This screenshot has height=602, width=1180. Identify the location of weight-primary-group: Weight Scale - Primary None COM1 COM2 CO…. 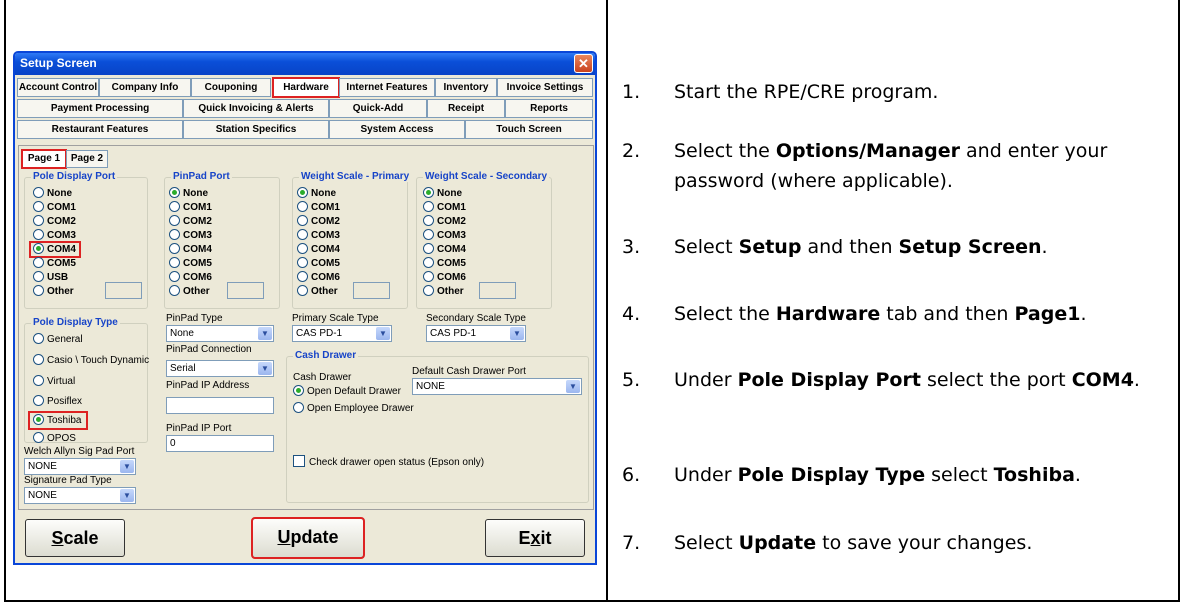
(352, 240).